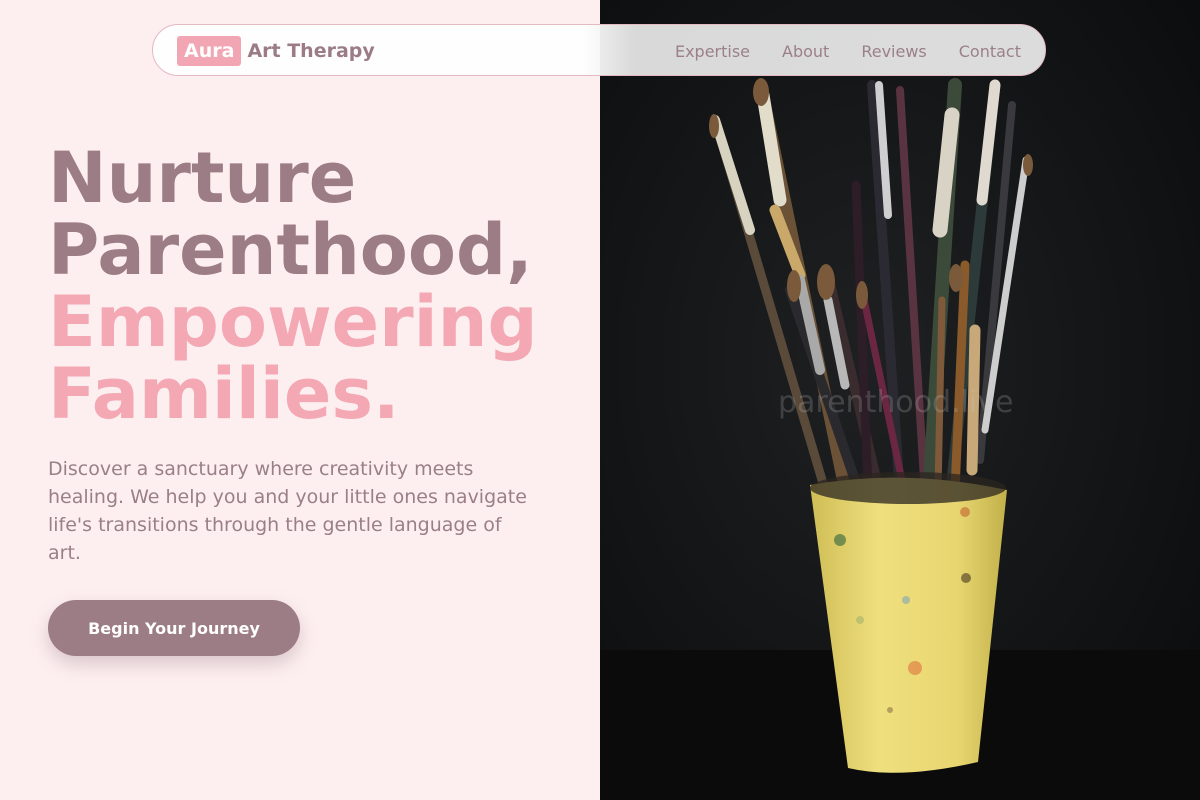 The image size is (1200, 800). I want to click on nav-link-about: About, so click(805, 51).